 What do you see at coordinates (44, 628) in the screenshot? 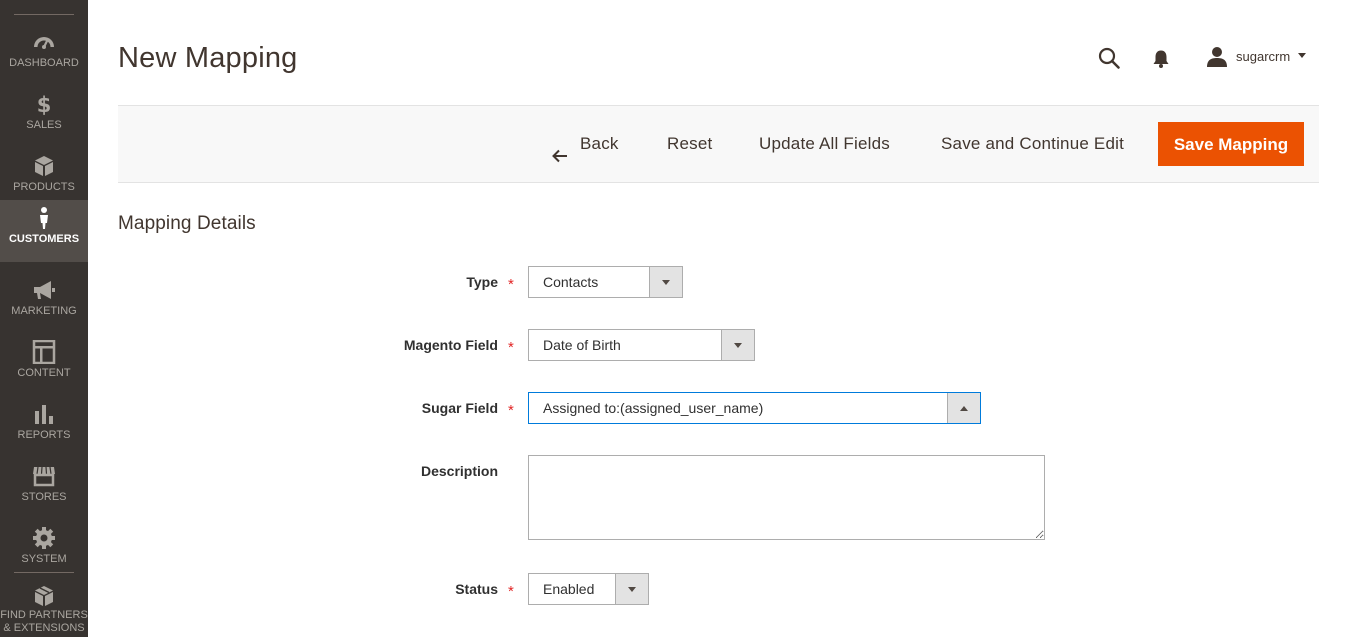
I see `sidebar-item-label-line2: & EXTENSIONS` at bounding box center [44, 628].